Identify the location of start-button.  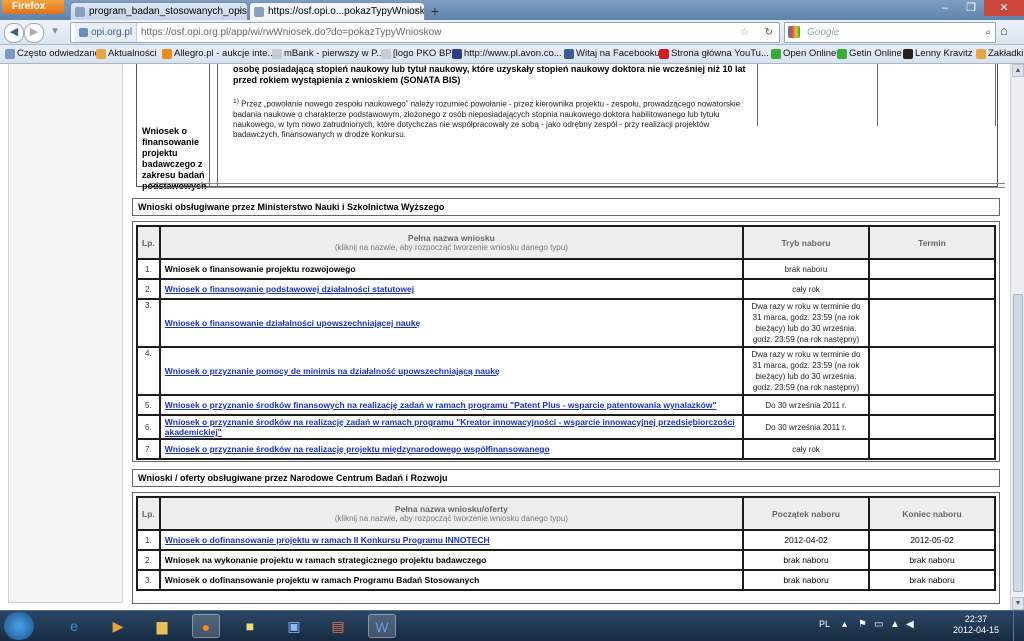
(19, 626).